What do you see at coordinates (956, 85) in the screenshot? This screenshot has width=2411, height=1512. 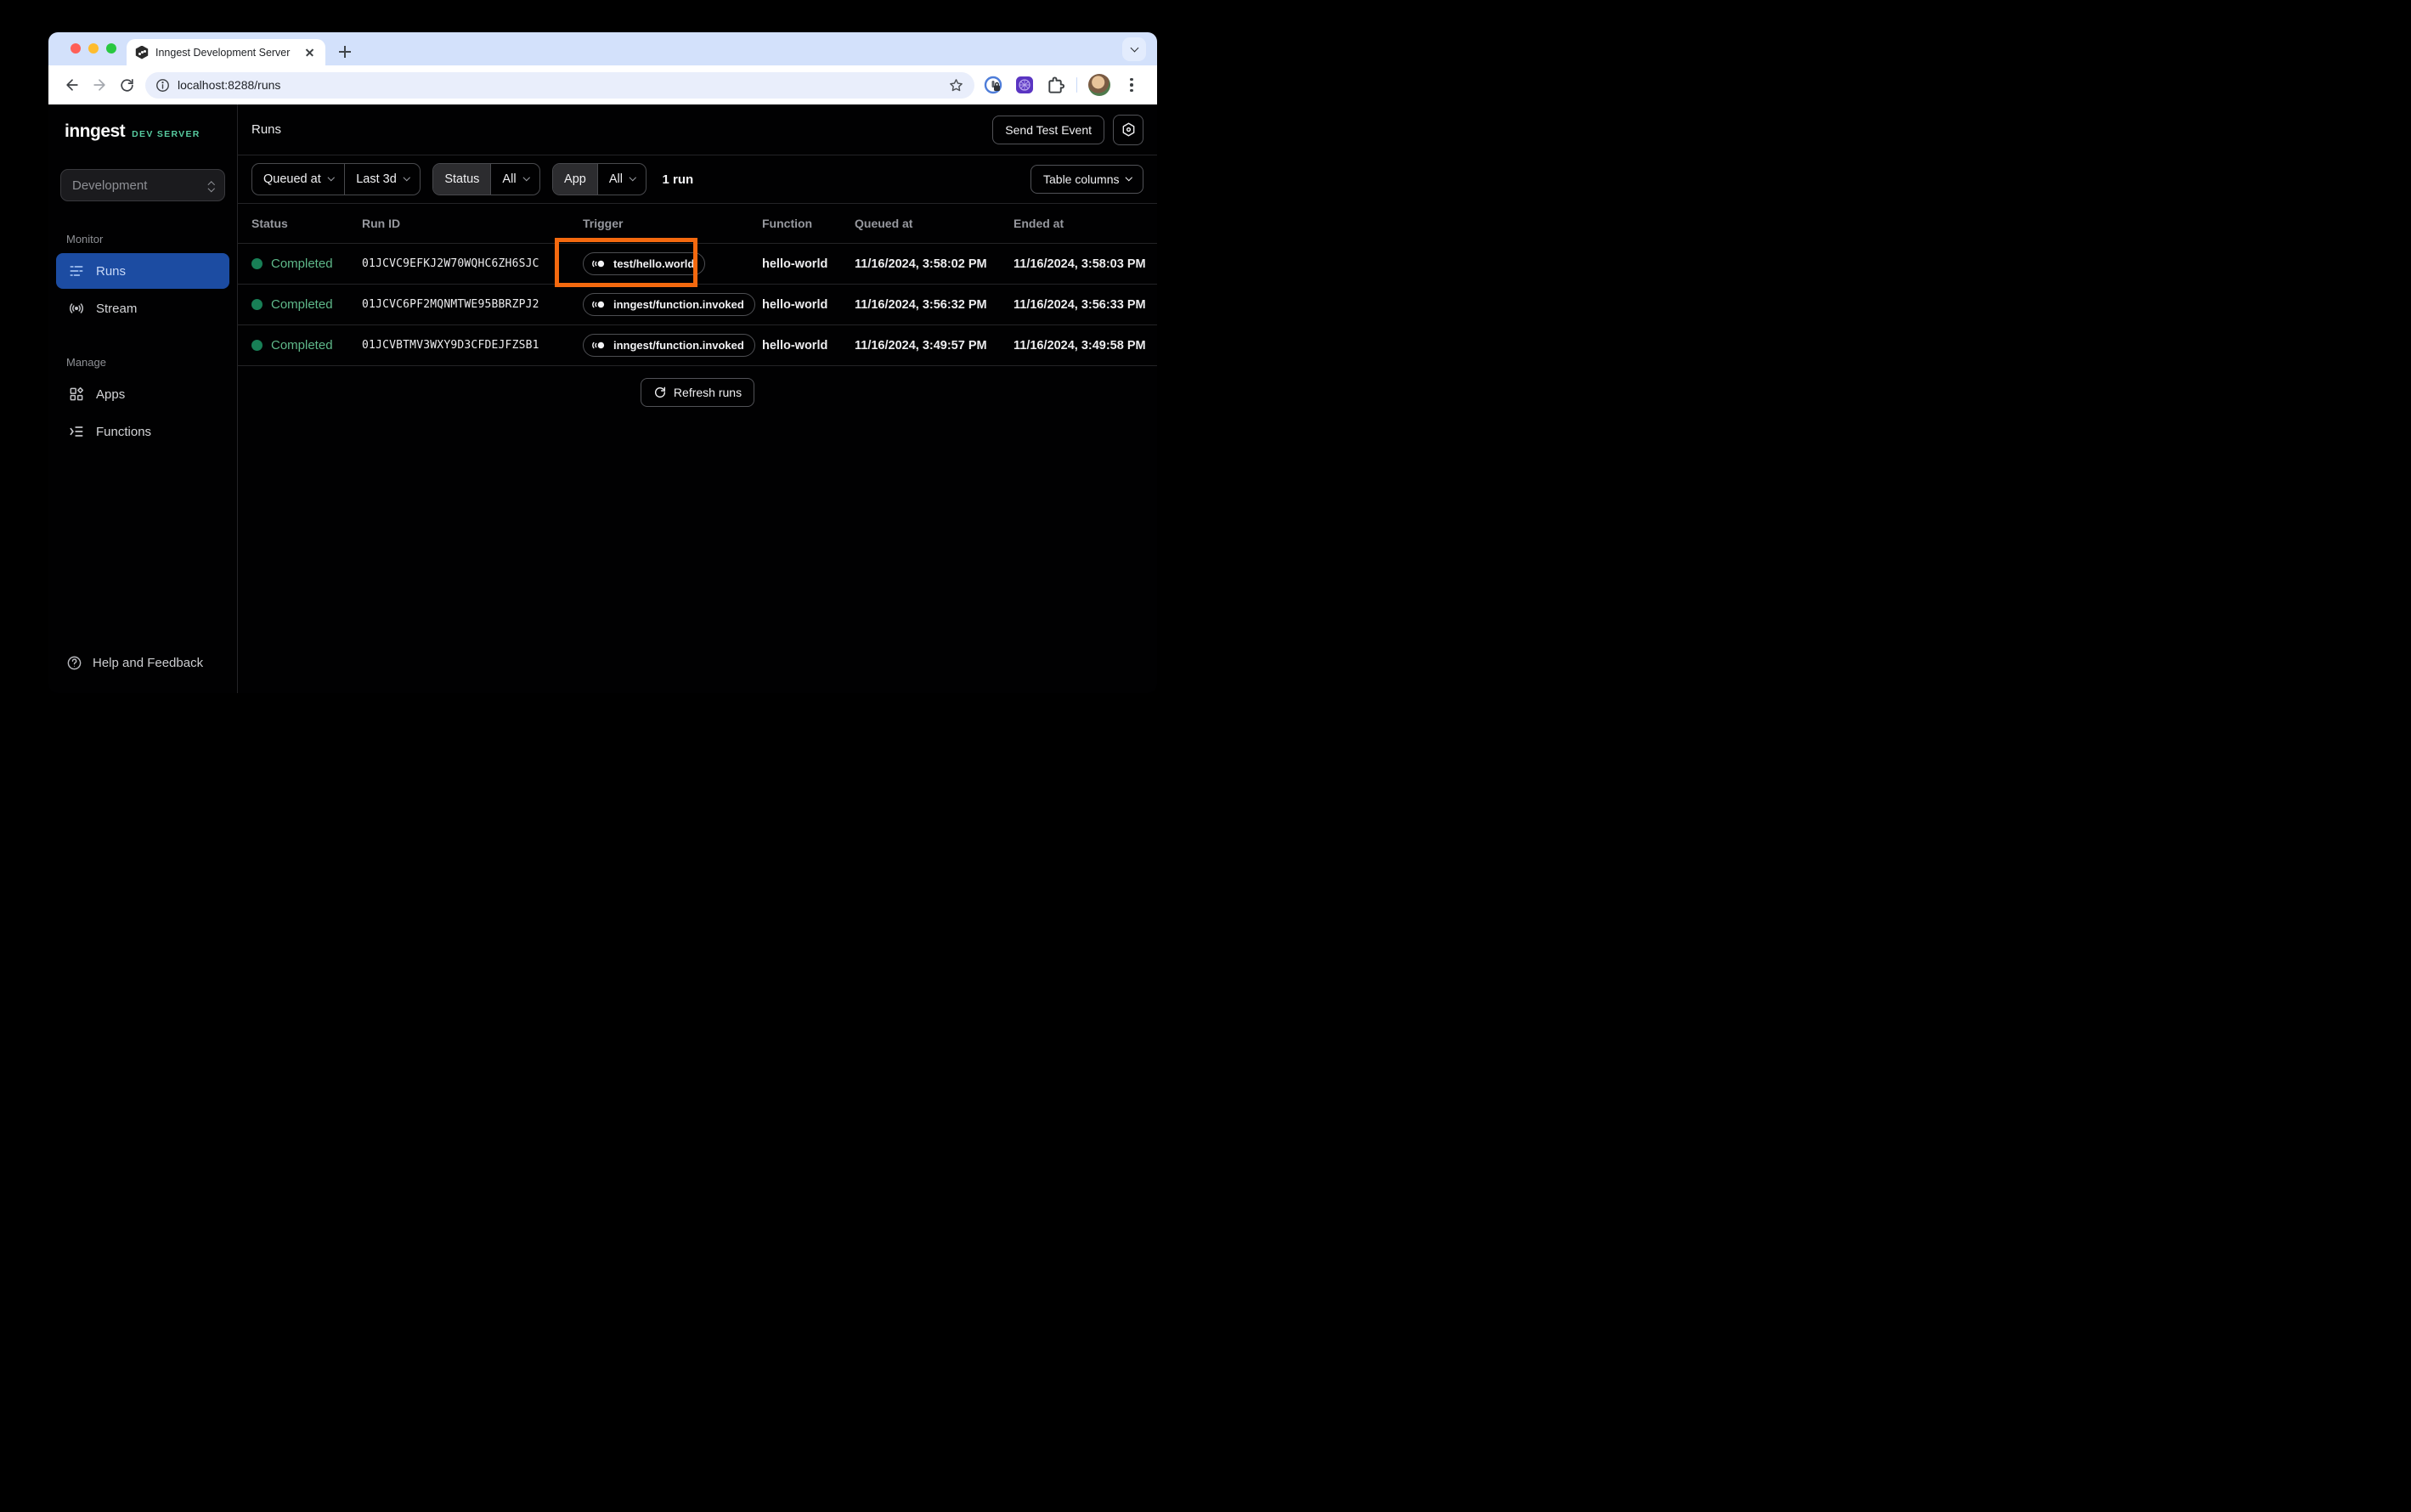 I see `bookmark-star-icon` at bounding box center [956, 85].